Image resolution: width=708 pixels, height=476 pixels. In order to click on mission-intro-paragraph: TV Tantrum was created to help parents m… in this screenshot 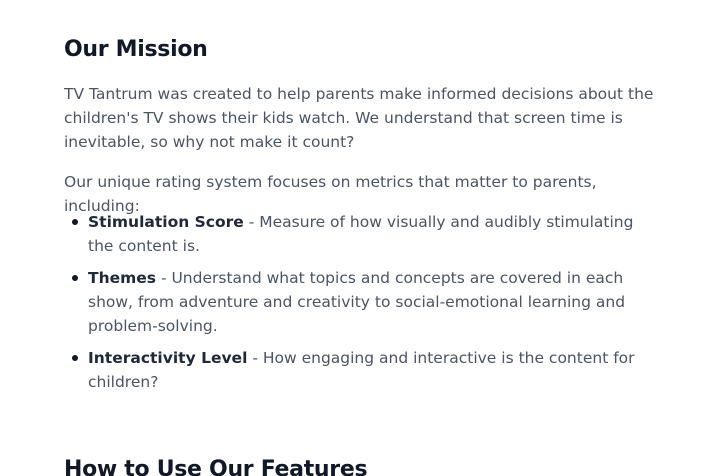, I will do `click(359, 118)`.